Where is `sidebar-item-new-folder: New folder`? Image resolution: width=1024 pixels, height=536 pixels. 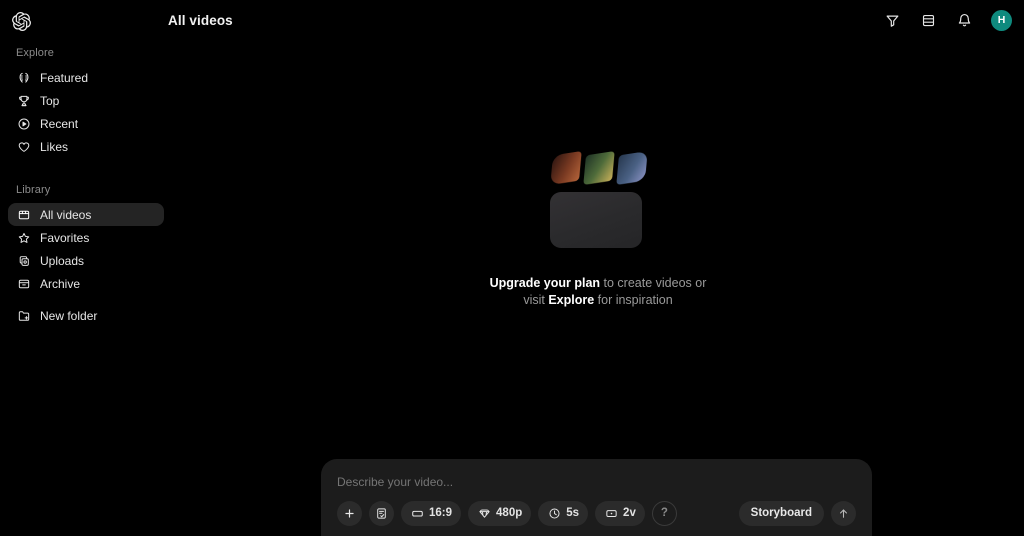 sidebar-item-new-folder: New folder is located at coordinates (86, 315).